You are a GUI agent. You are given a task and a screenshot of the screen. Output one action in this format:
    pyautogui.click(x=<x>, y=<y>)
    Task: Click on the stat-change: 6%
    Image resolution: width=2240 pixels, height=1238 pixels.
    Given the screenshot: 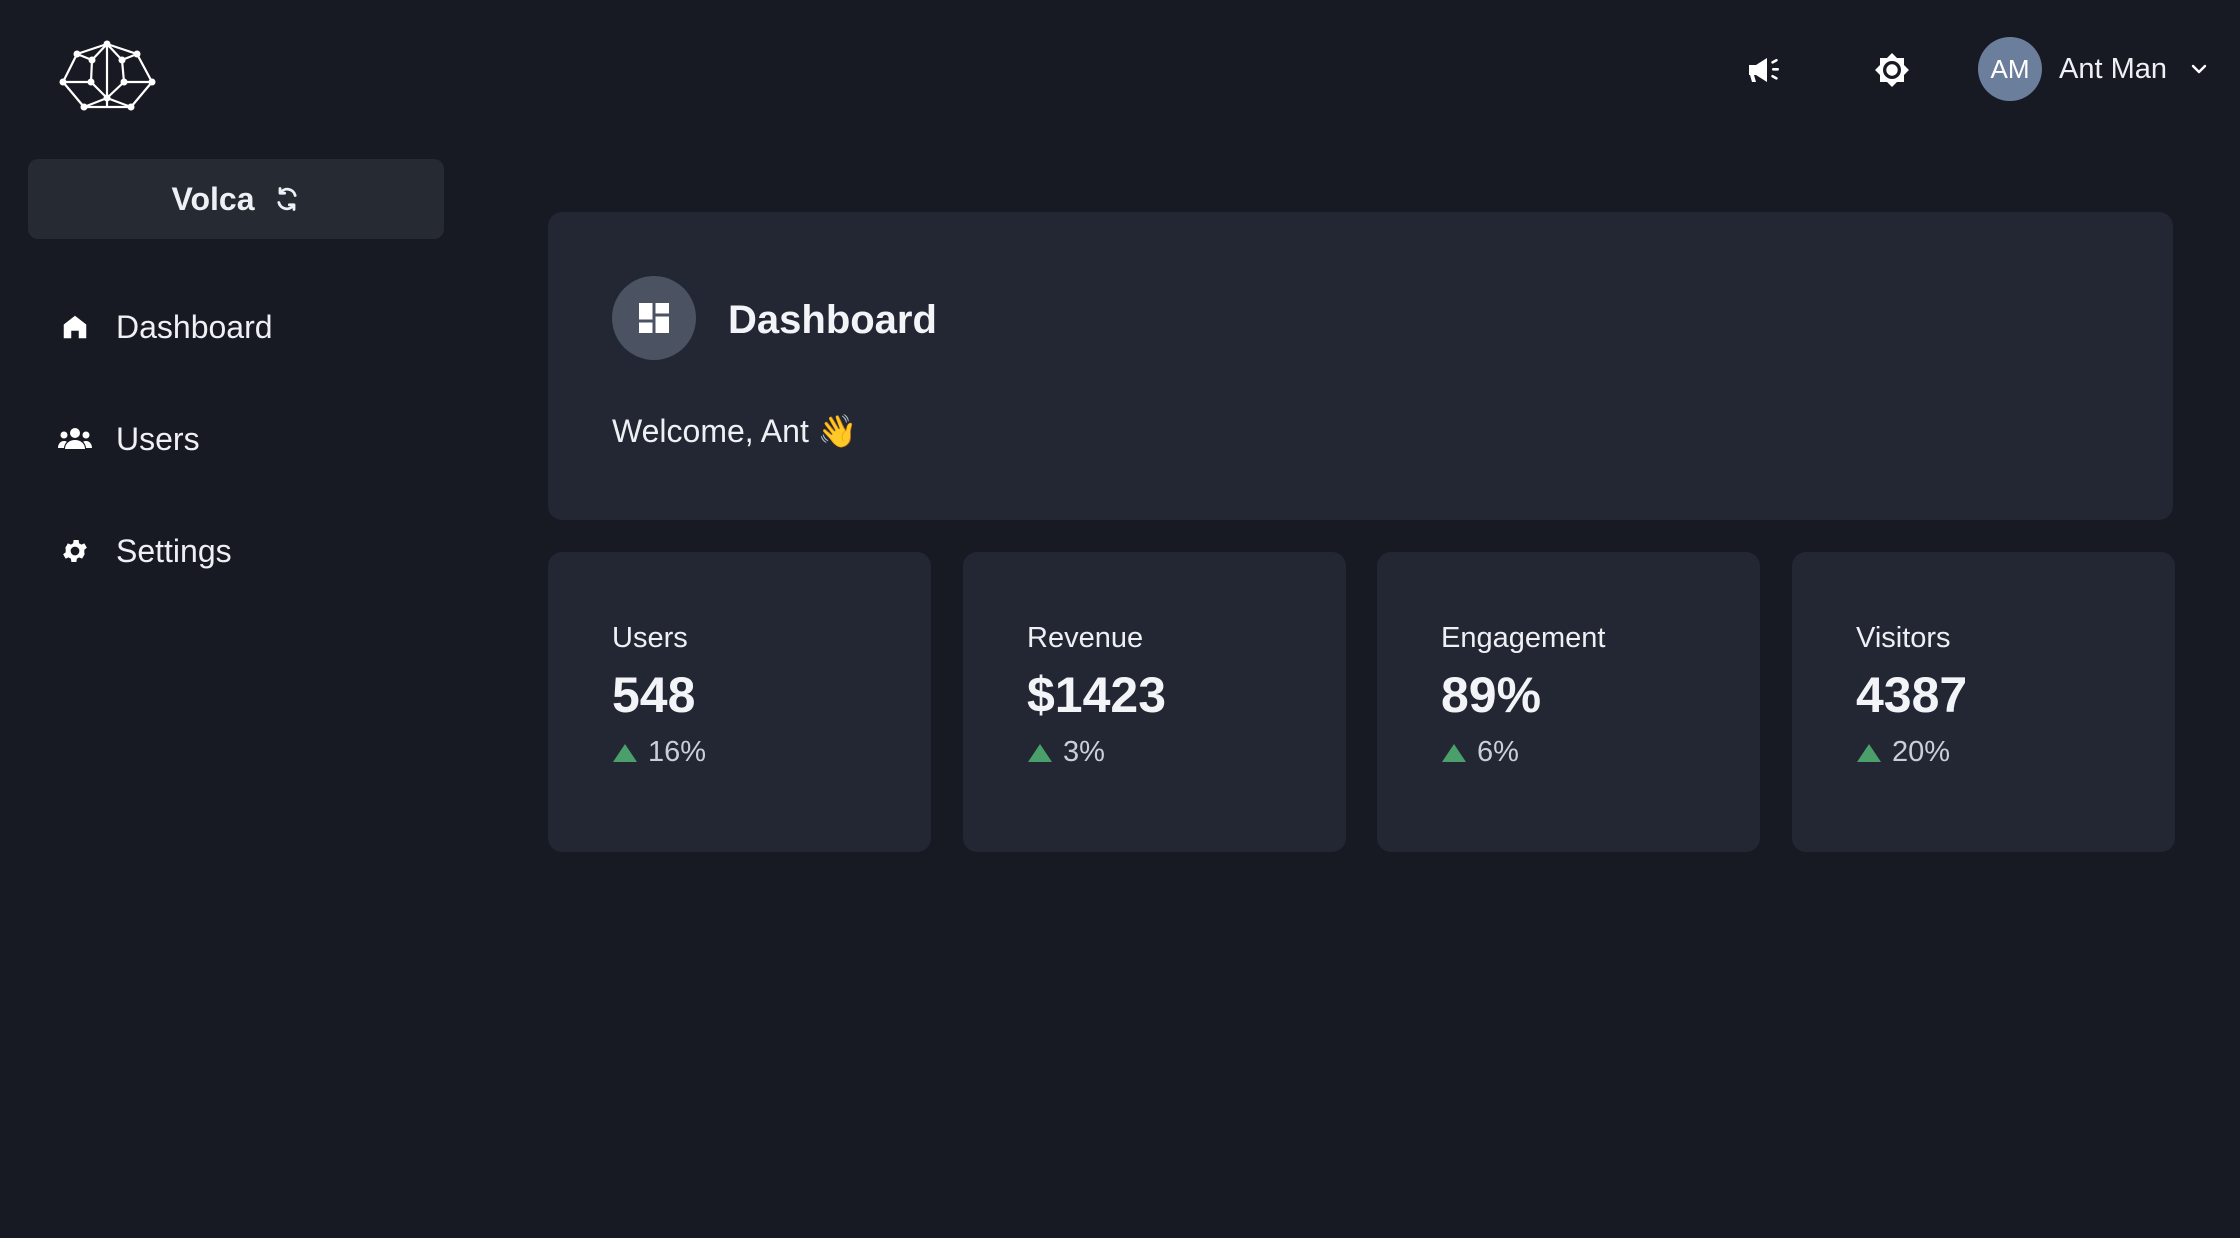 What is the action you would take?
    pyautogui.click(x=1480, y=752)
    